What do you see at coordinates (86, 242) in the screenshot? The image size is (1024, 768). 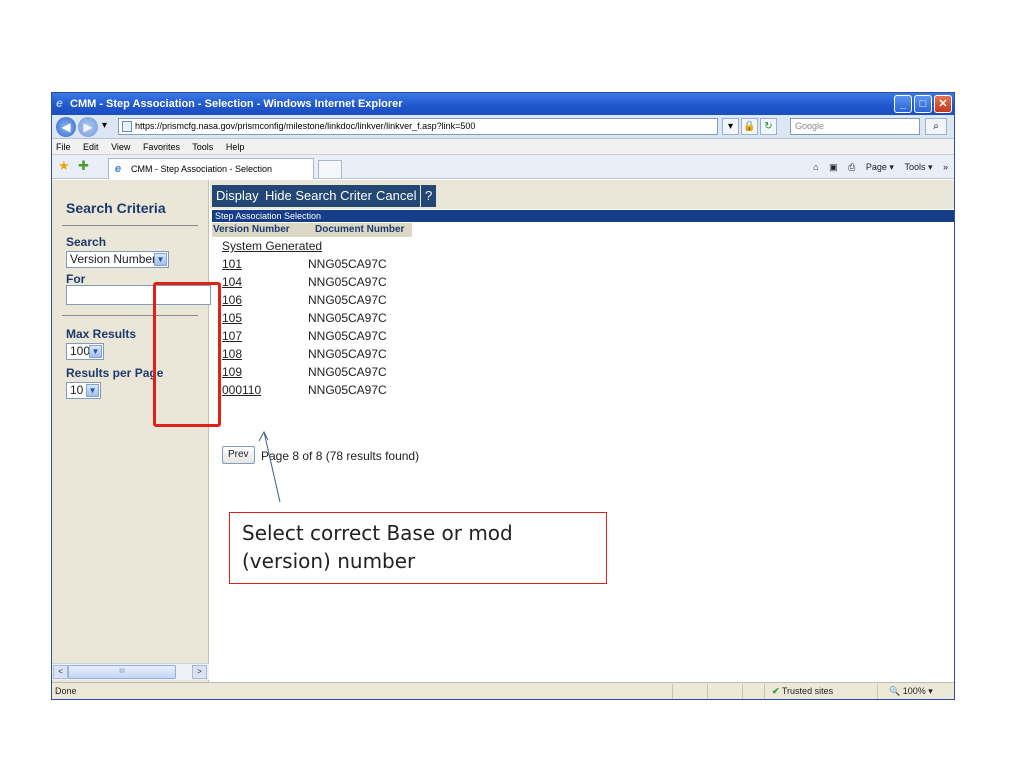 I see `search-label: Search` at bounding box center [86, 242].